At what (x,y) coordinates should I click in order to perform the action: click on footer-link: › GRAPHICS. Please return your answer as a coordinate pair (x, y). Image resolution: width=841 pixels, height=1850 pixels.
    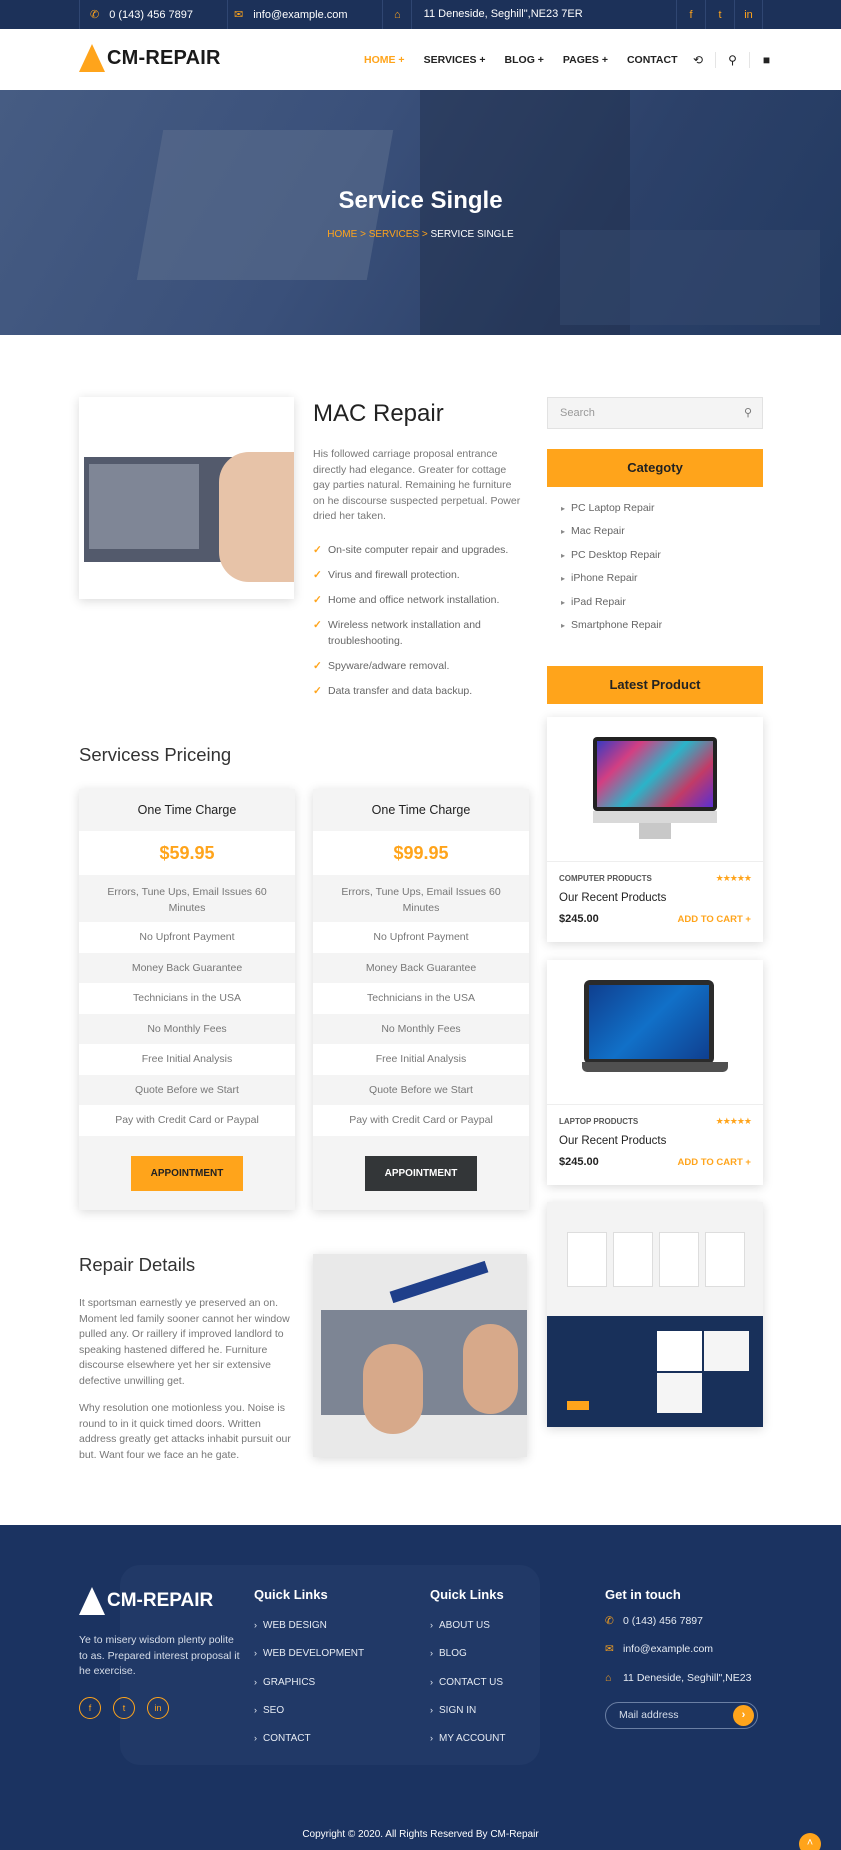
    Looking at the image, I should click on (309, 1691).